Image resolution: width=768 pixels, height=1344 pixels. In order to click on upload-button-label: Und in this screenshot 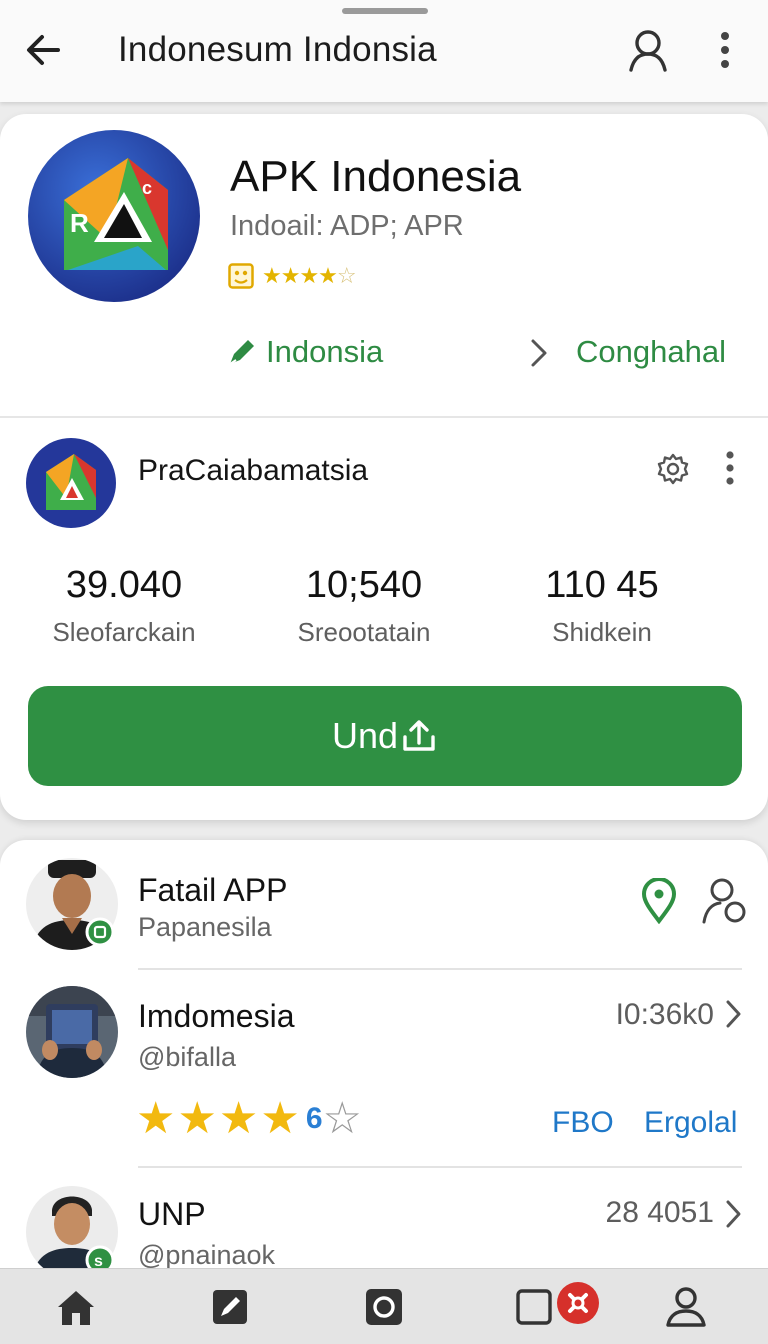, I will do `click(365, 735)`.